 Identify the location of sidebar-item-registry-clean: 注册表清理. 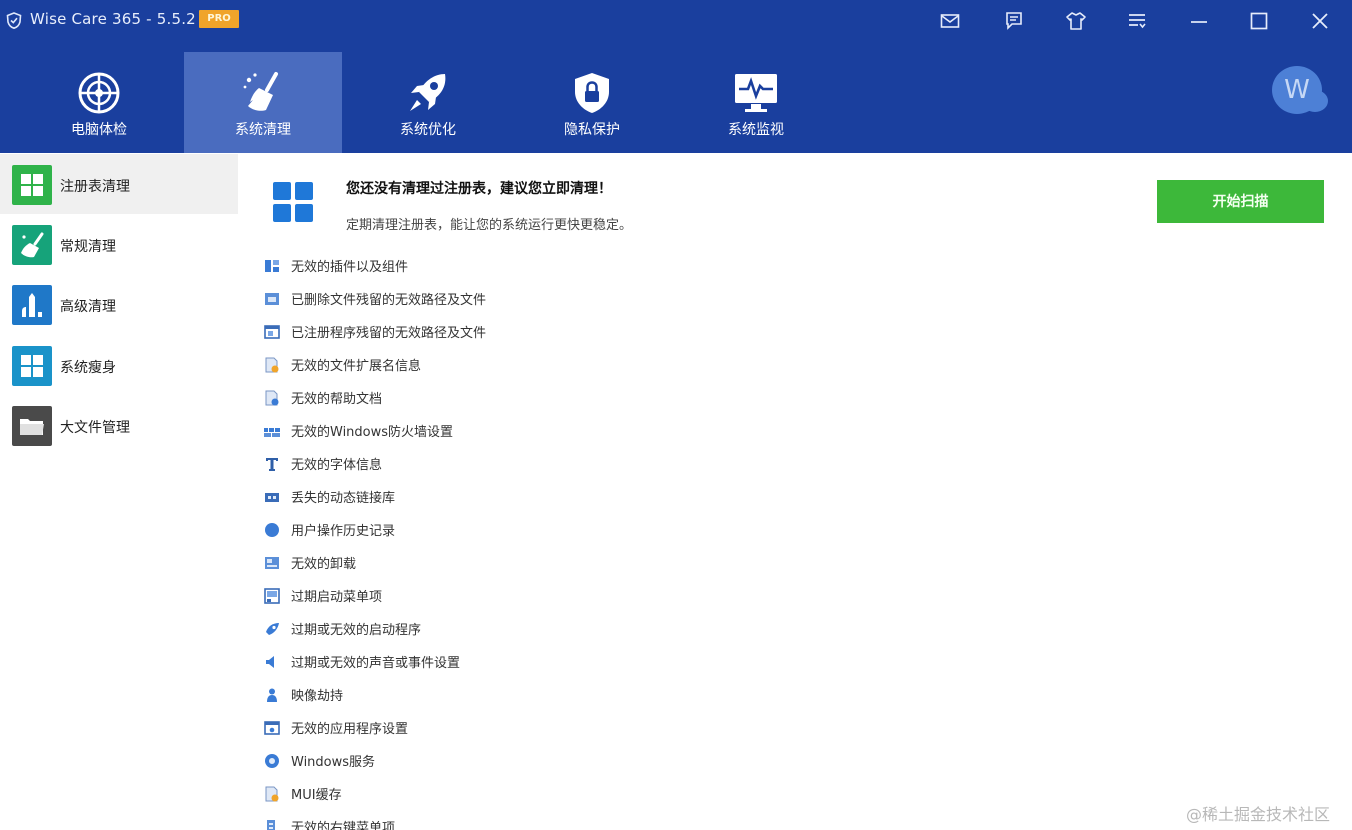
(119, 184).